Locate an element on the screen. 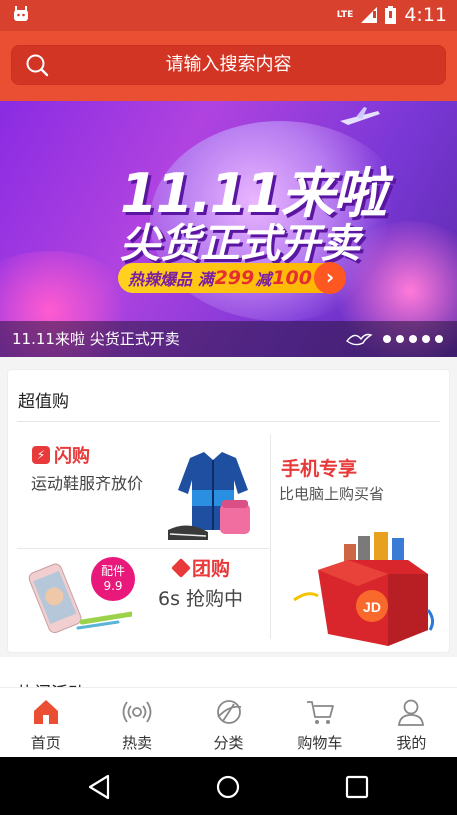 This screenshot has height=815, width=457. home-icon is located at coordinates (45, 712).